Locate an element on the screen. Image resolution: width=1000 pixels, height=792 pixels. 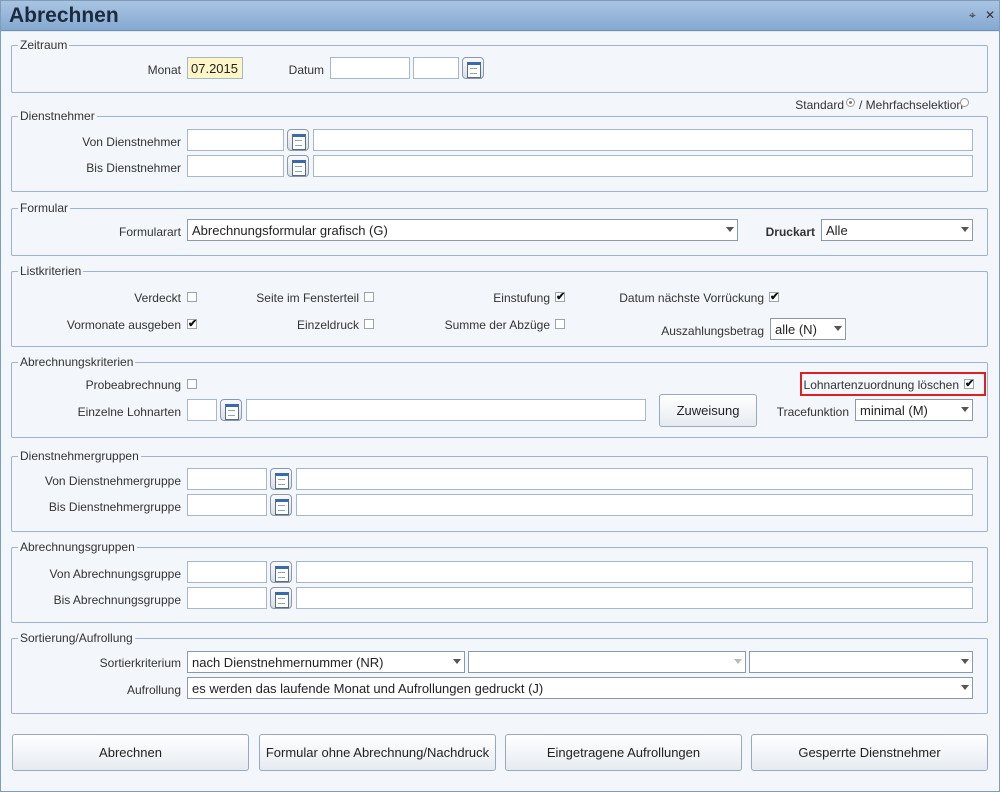
seite-im-fensterteil-label: Seite im Fensterteil is located at coordinates (307, 298).